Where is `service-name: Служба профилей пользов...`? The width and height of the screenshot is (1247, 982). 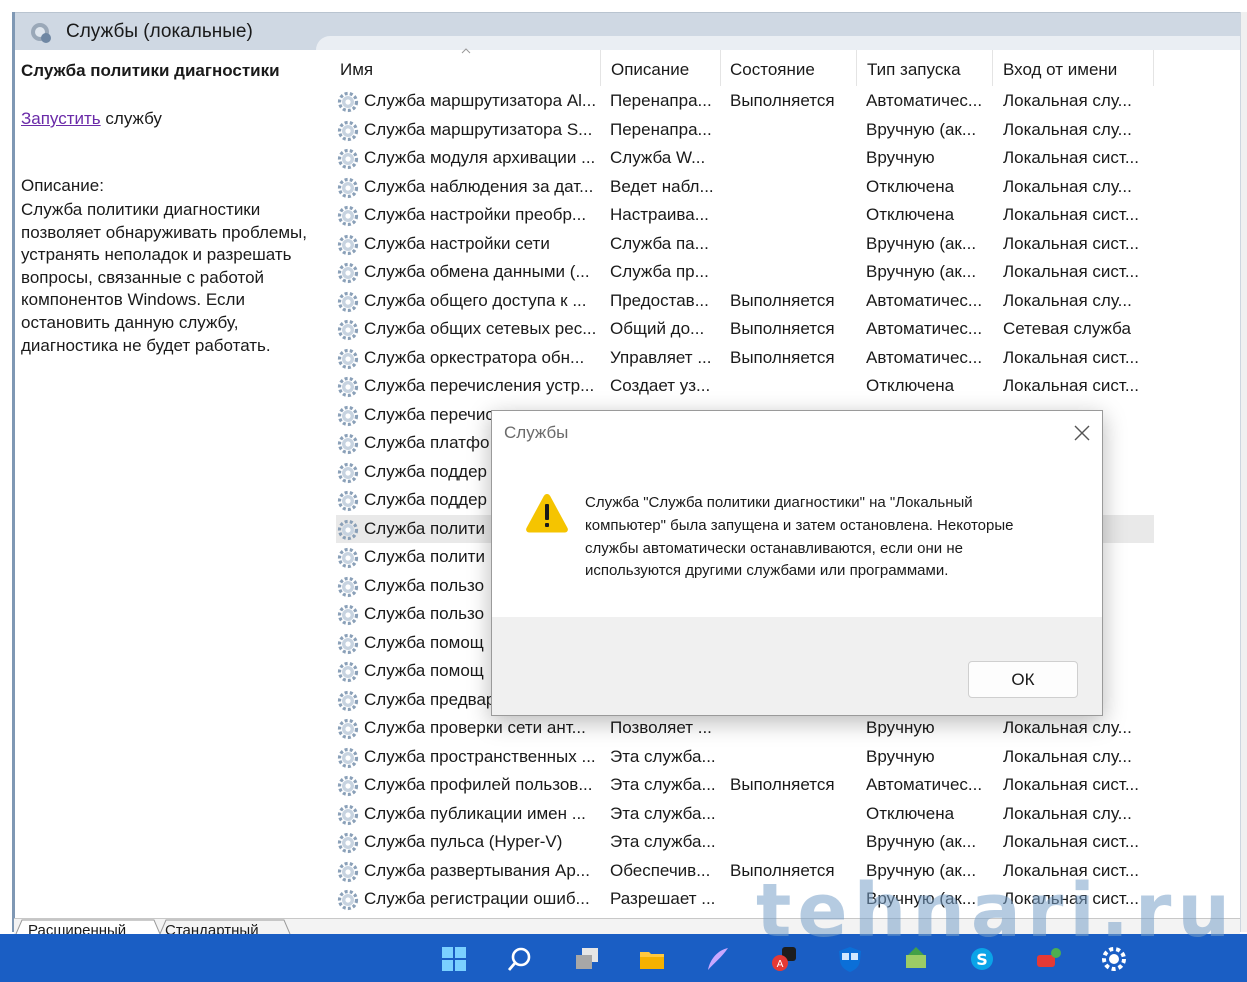 service-name: Служба профилей пользов... is located at coordinates (478, 784).